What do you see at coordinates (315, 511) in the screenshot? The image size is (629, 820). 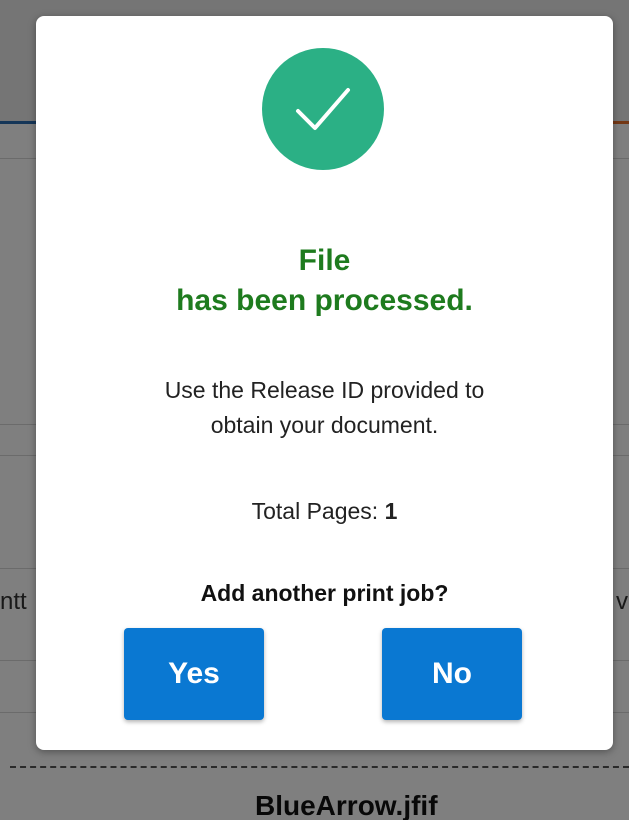 I see `total-pages-label: Total Pages:` at bounding box center [315, 511].